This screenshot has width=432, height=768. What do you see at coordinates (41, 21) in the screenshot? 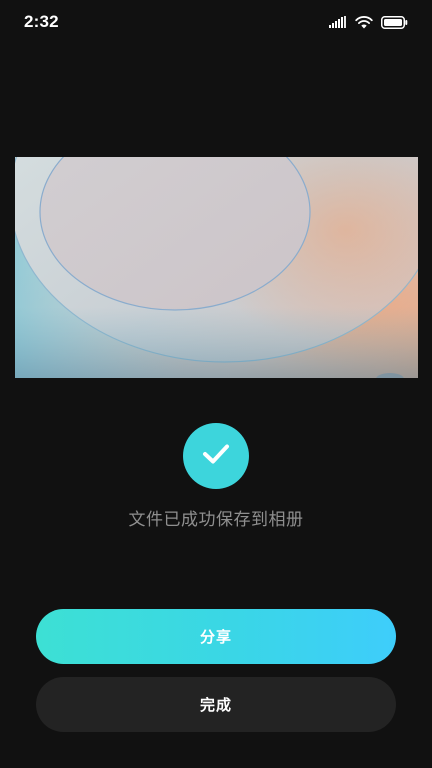
I see `status-time: 2:32` at bounding box center [41, 21].